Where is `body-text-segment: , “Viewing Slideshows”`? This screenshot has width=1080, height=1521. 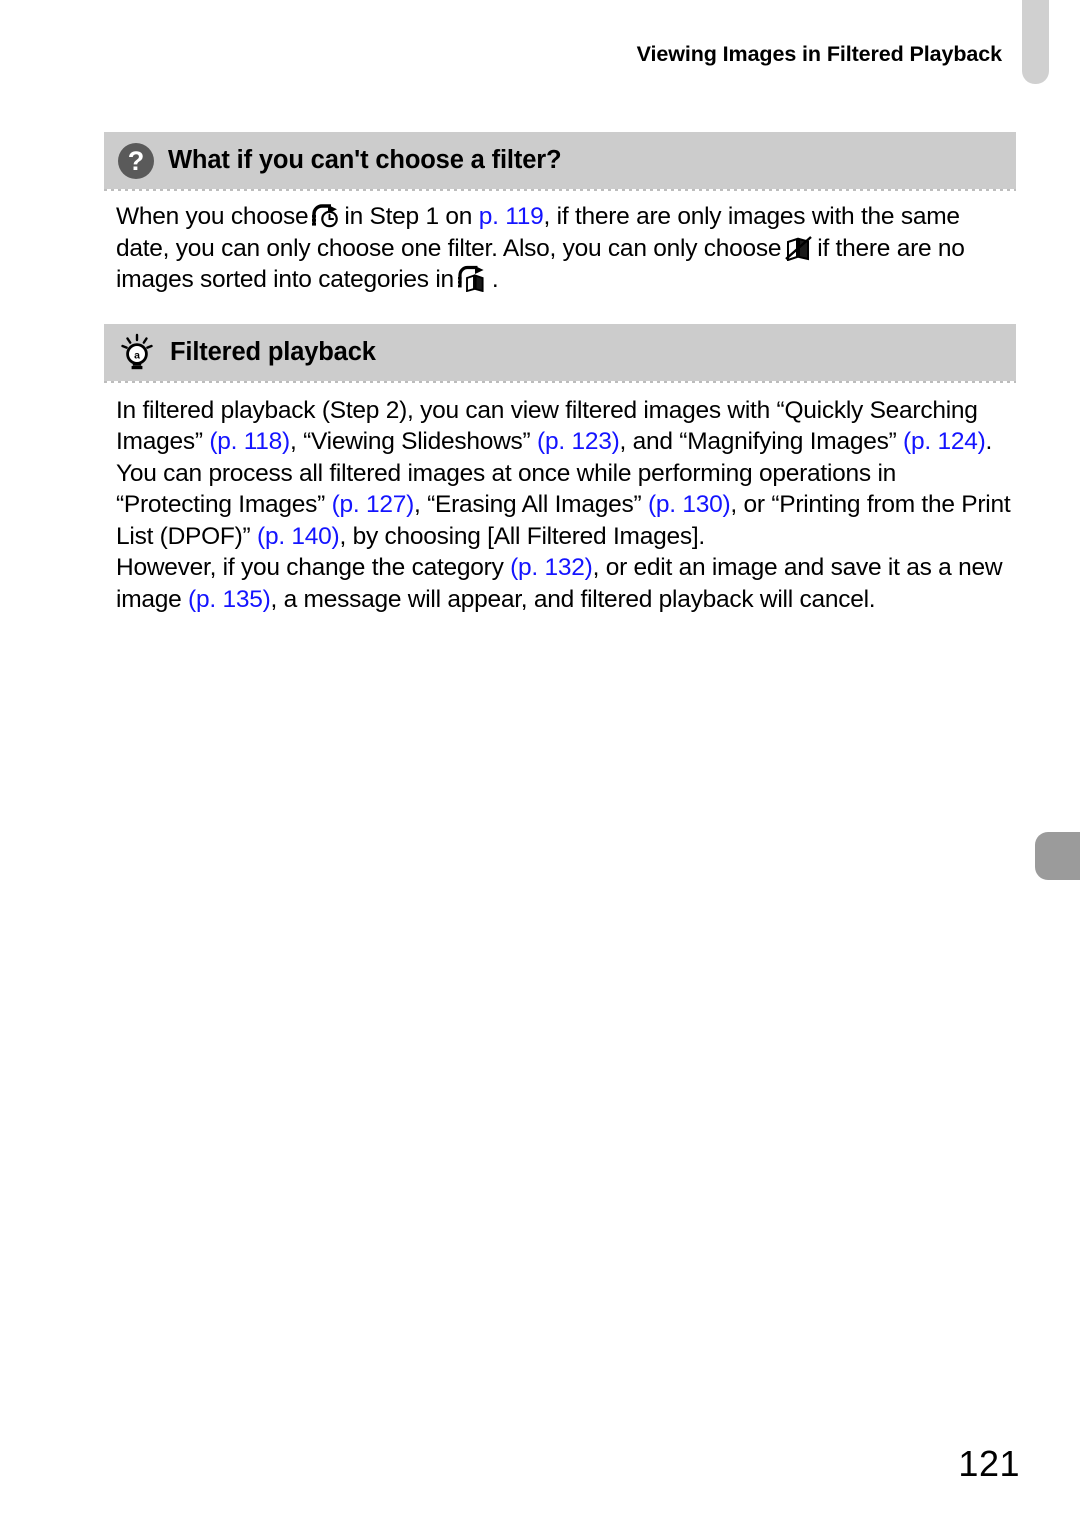
body-text-segment: , “Viewing Slideshows” is located at coordinates (410, 441).